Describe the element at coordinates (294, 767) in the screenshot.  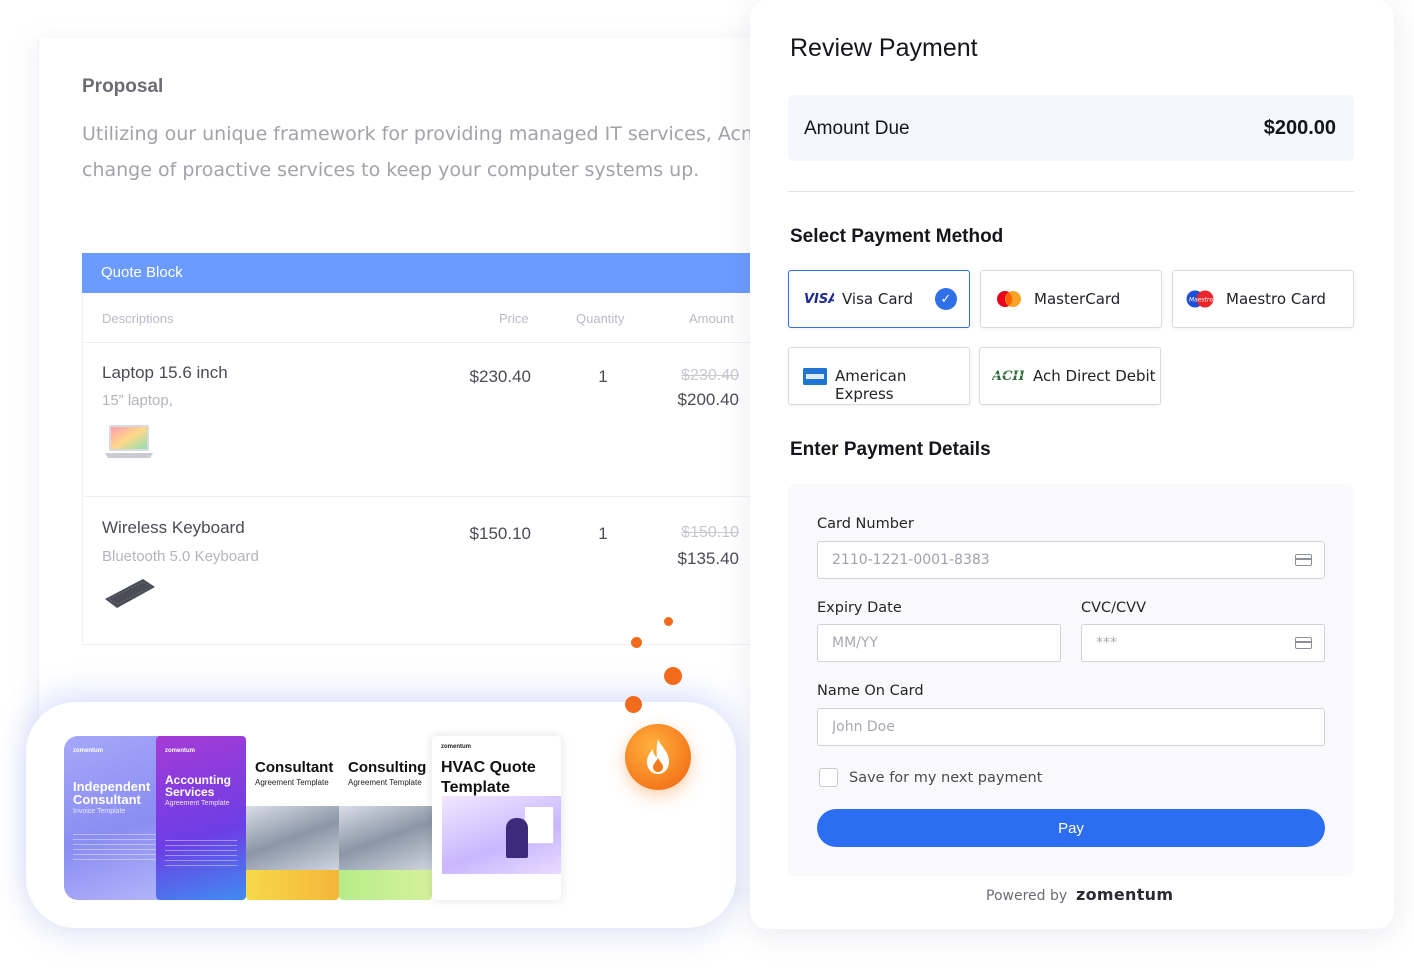
I see `template-title: Consultant` at that location.